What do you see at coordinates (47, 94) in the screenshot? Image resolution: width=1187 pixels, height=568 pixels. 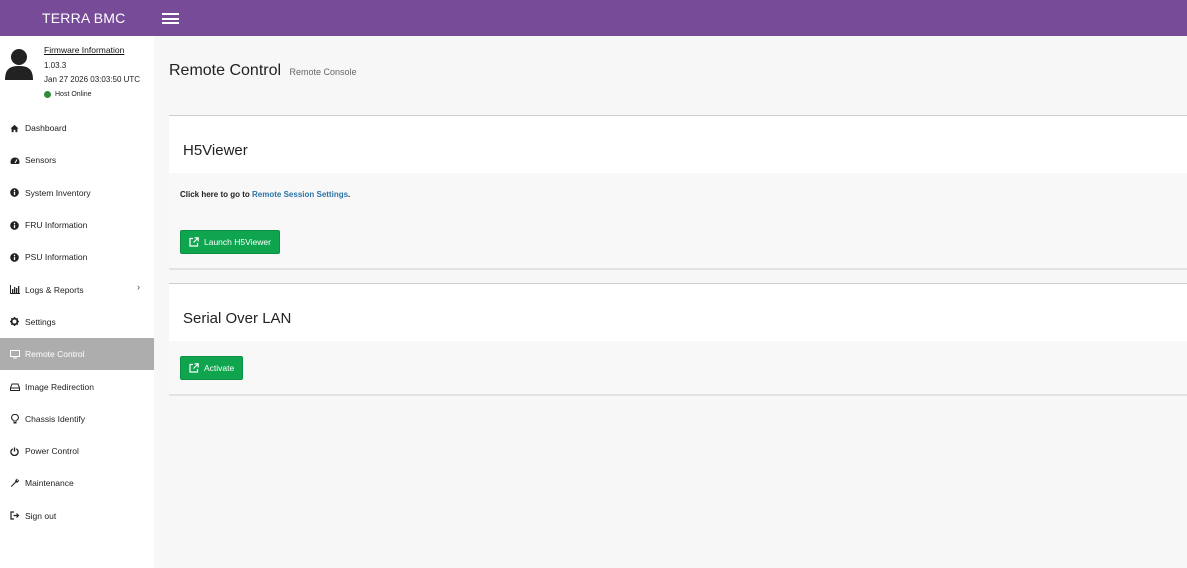 I see `status-dot-icon` at bounding box center [47, 94].